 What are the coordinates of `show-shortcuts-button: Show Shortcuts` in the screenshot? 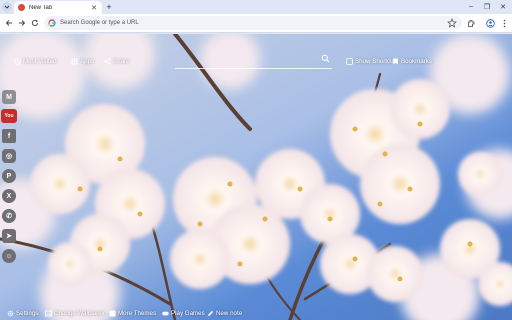 It's located at (372, 61).